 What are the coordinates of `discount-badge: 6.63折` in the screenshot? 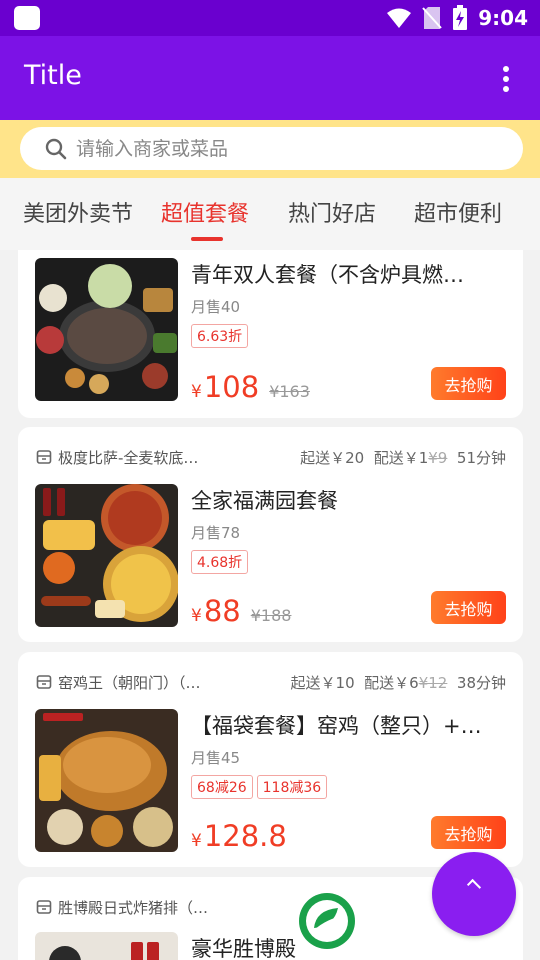 It's located at (220, 336).